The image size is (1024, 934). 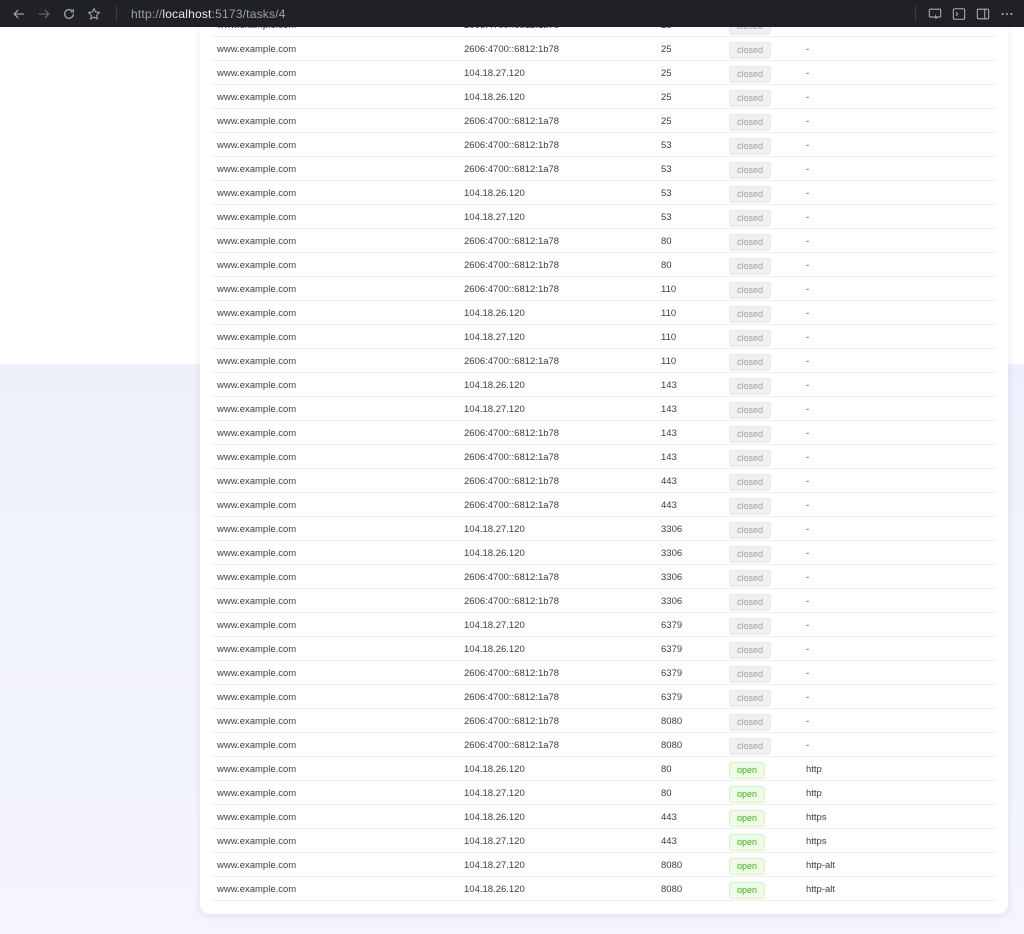 What do you see at coordinates (44, 14) in the screenshot?
I see `forward-arrow-icon` at bounding box center [44, 14].